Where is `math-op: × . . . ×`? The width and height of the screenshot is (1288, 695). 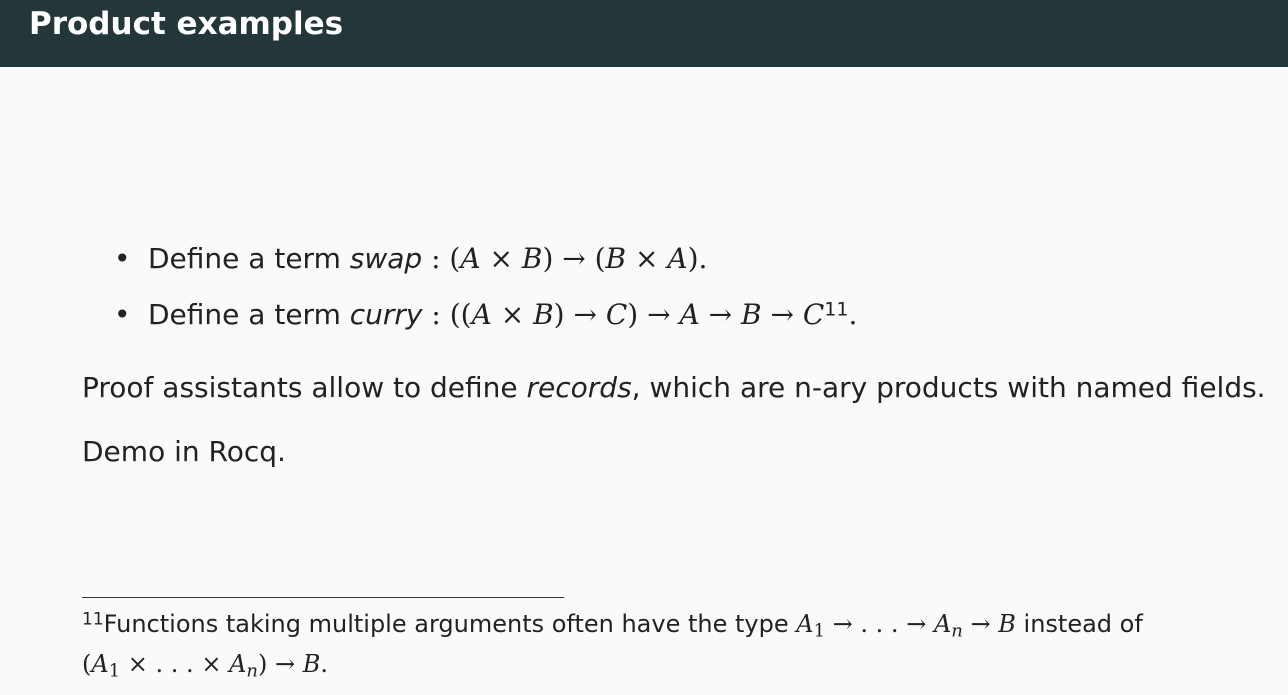
math-op: × . . . × is located at coordinates (175, 664).